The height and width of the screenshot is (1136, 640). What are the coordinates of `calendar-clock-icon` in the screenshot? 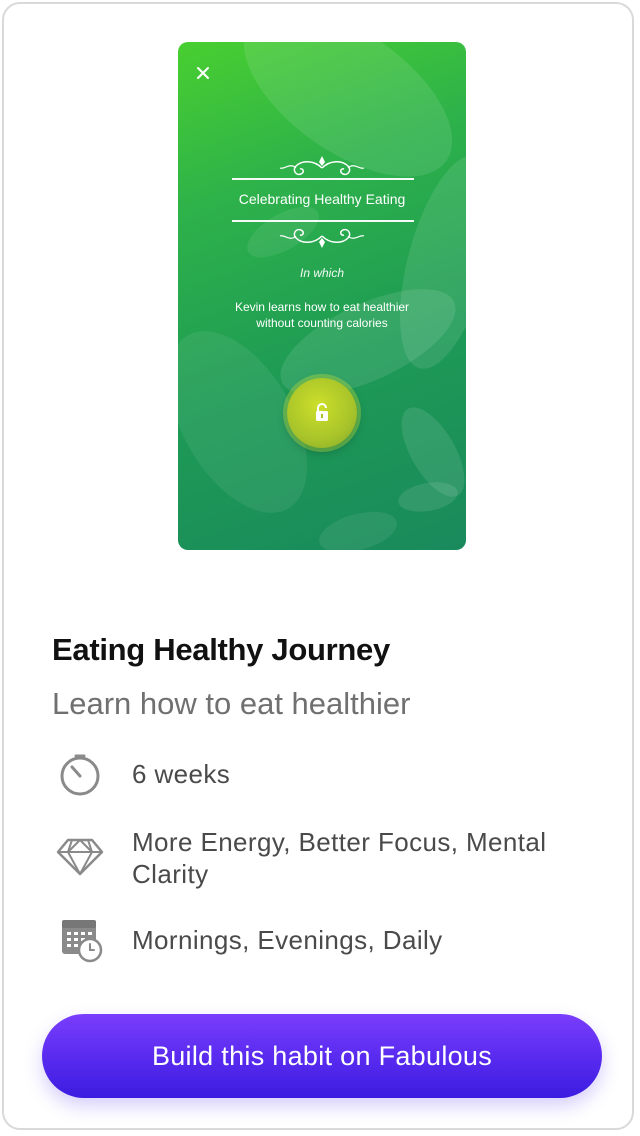 It's located at (82, 941).